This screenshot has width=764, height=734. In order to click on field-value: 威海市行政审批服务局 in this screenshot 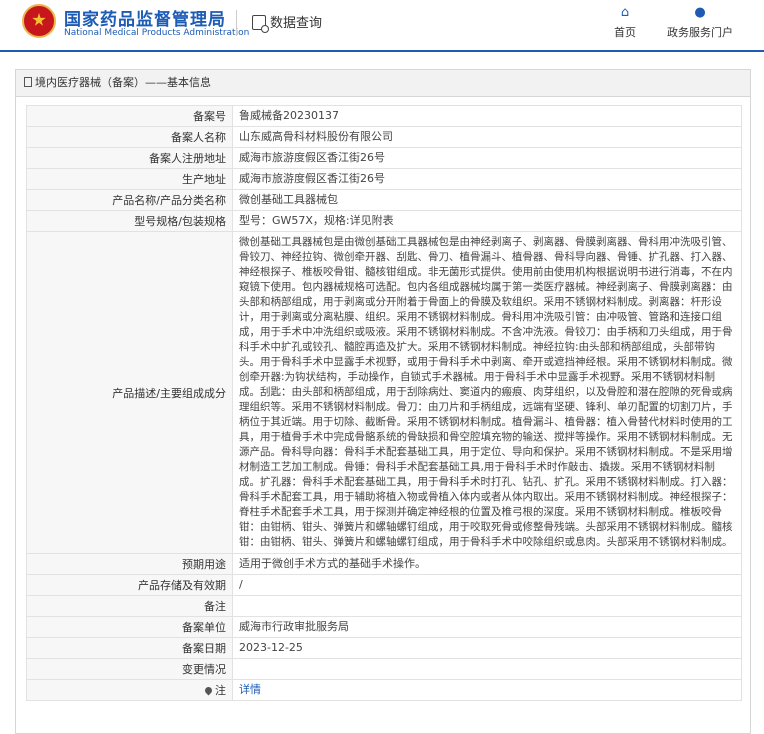, I will do `click(487, 627)`.